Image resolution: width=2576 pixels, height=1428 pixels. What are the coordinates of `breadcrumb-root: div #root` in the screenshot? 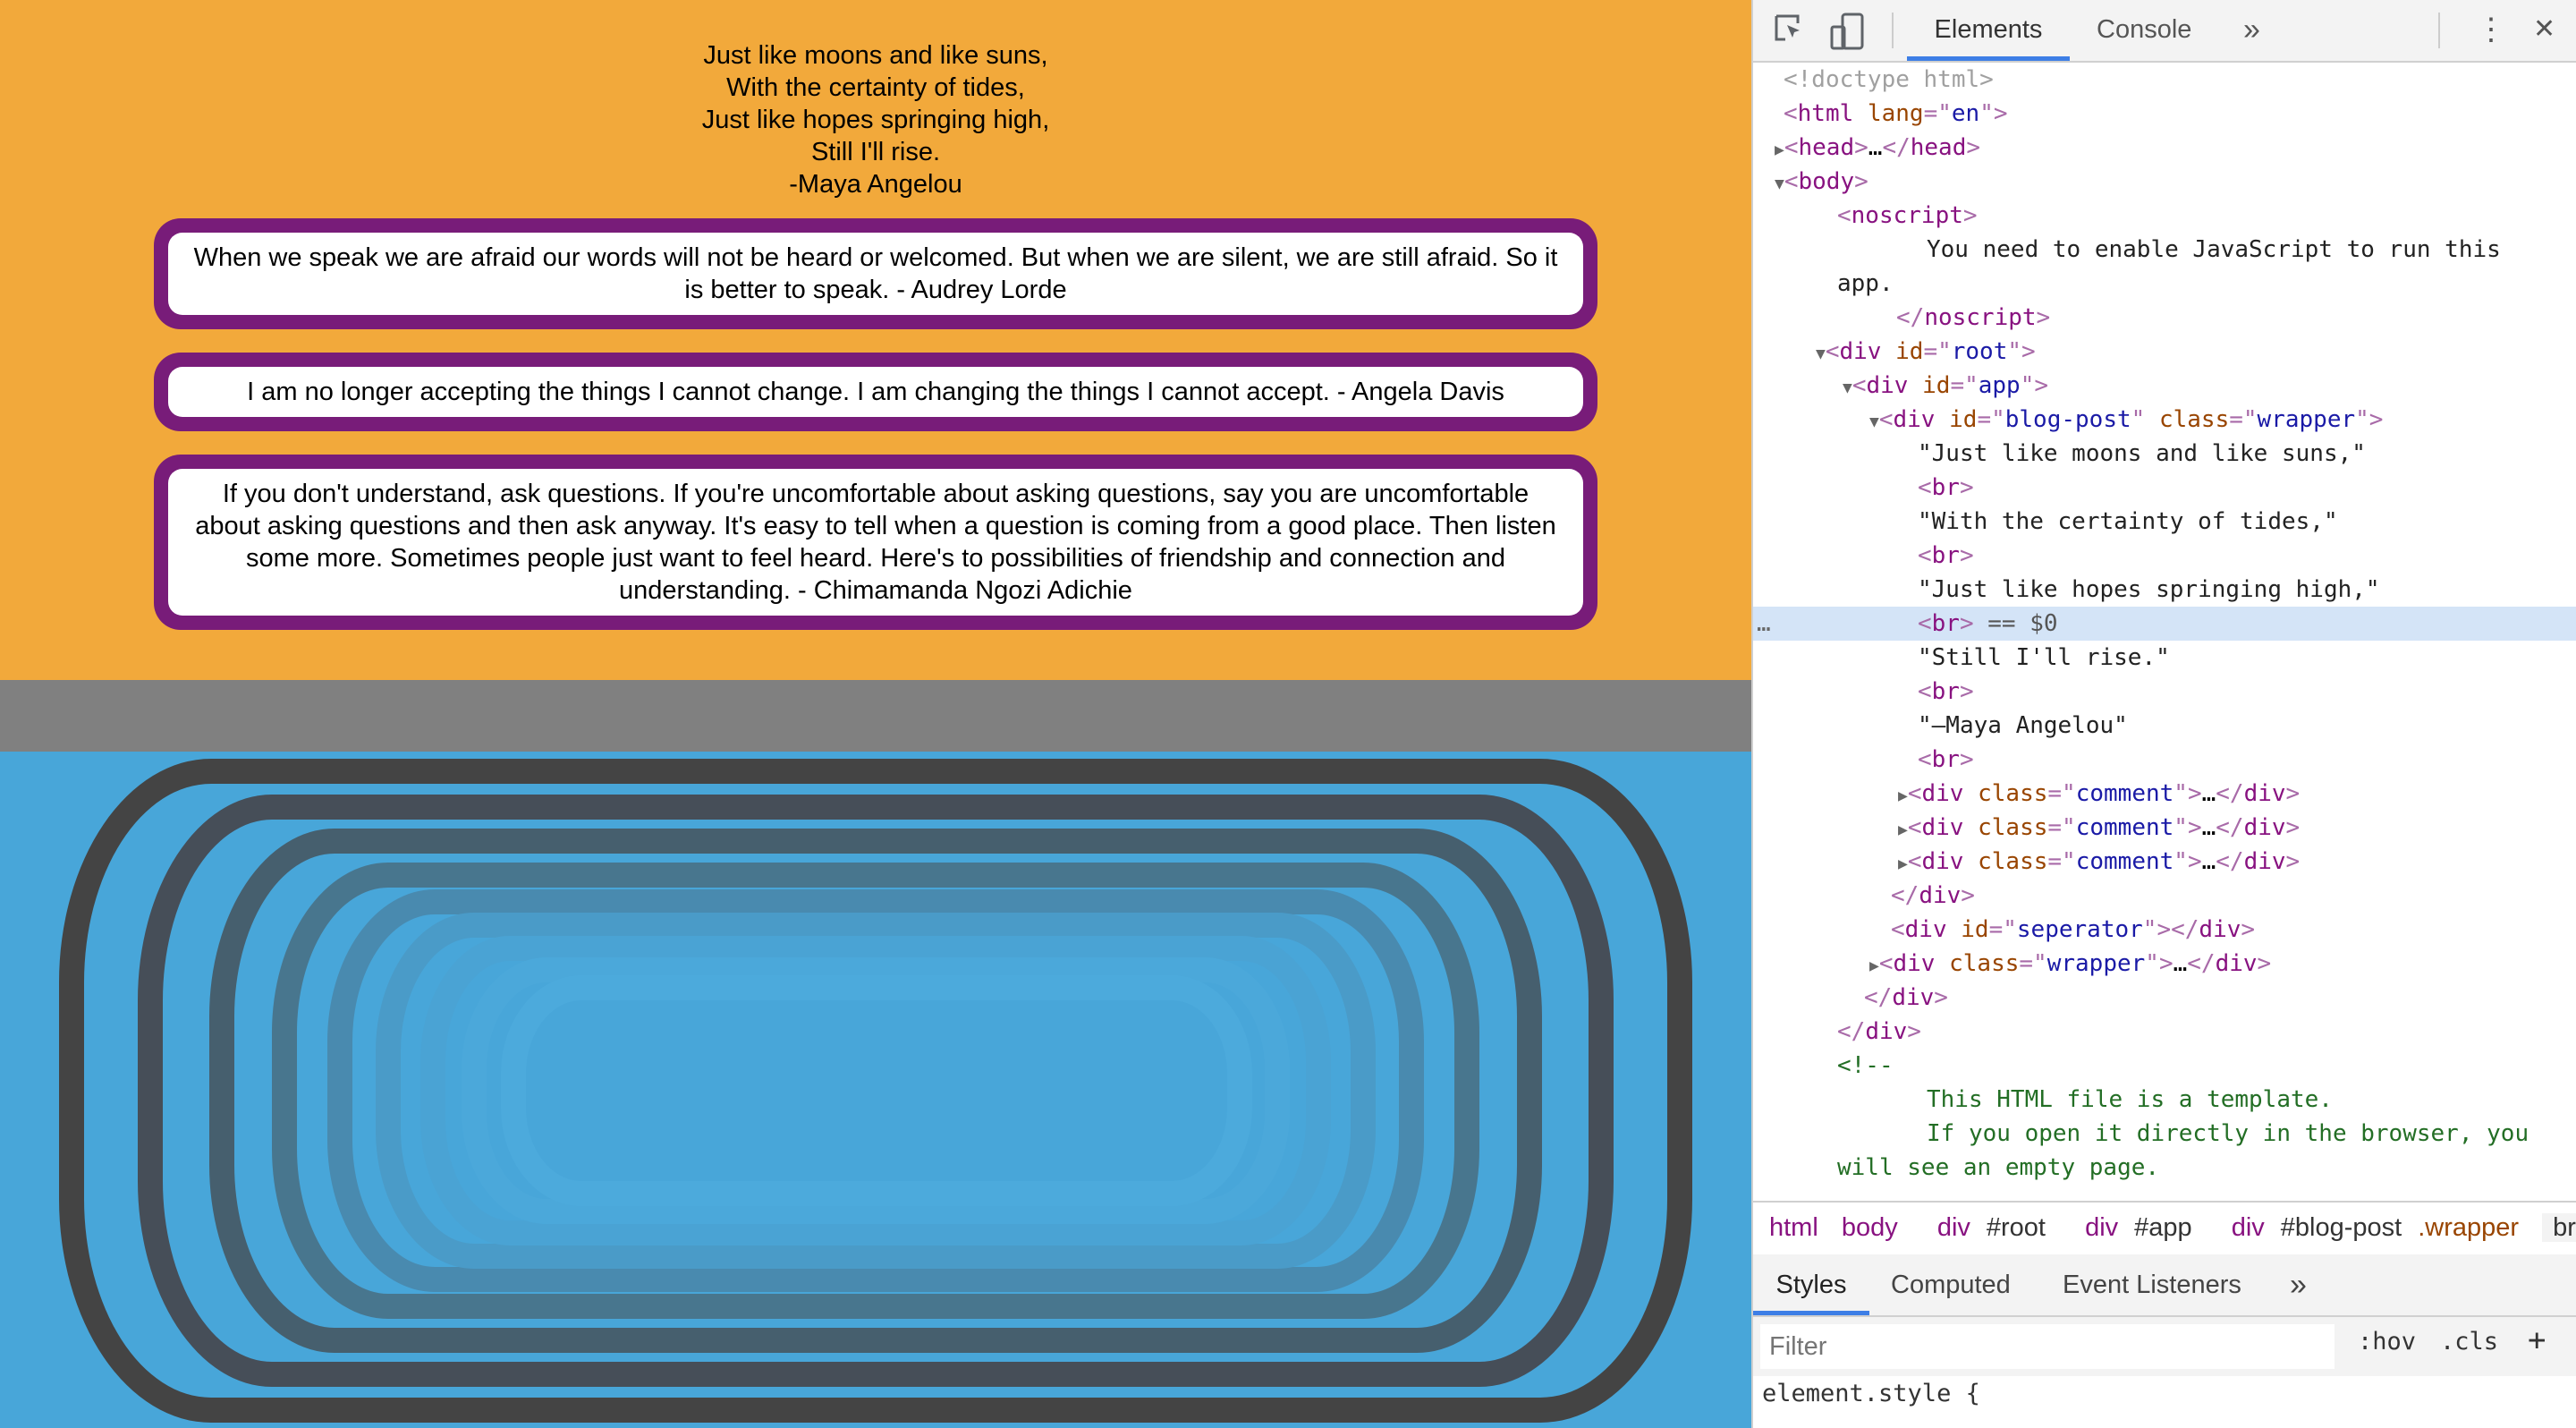 It's located at (1983, 1227).